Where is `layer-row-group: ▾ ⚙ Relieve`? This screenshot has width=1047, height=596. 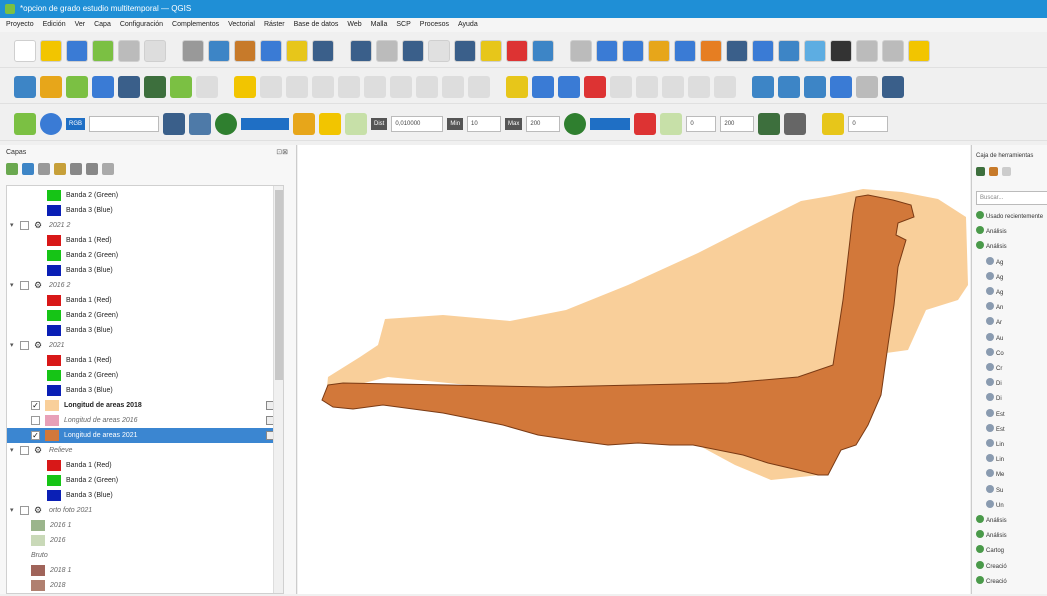
layer-row-group: ▾ ⚙ Relieve is located at coordinates (145, 450).